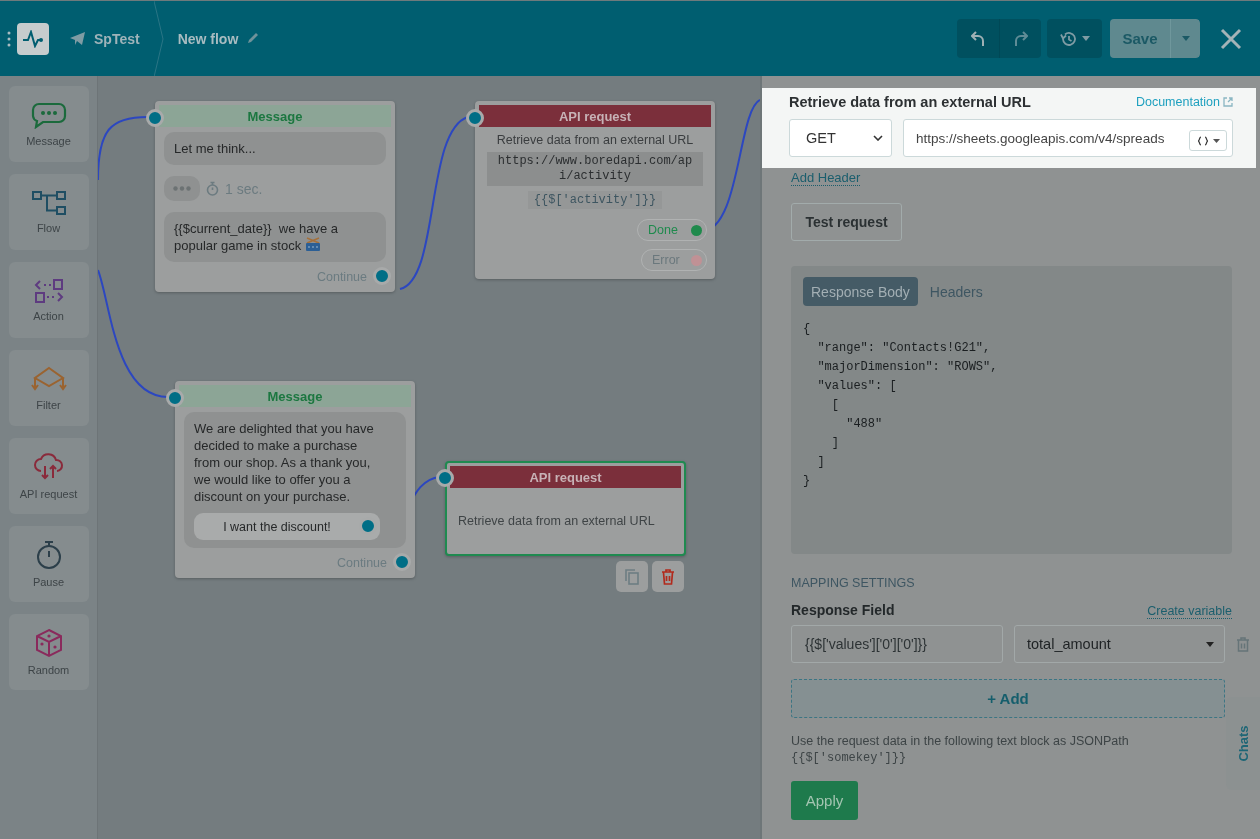  I want to click on response-tab: Response Body, so click(860, 291).